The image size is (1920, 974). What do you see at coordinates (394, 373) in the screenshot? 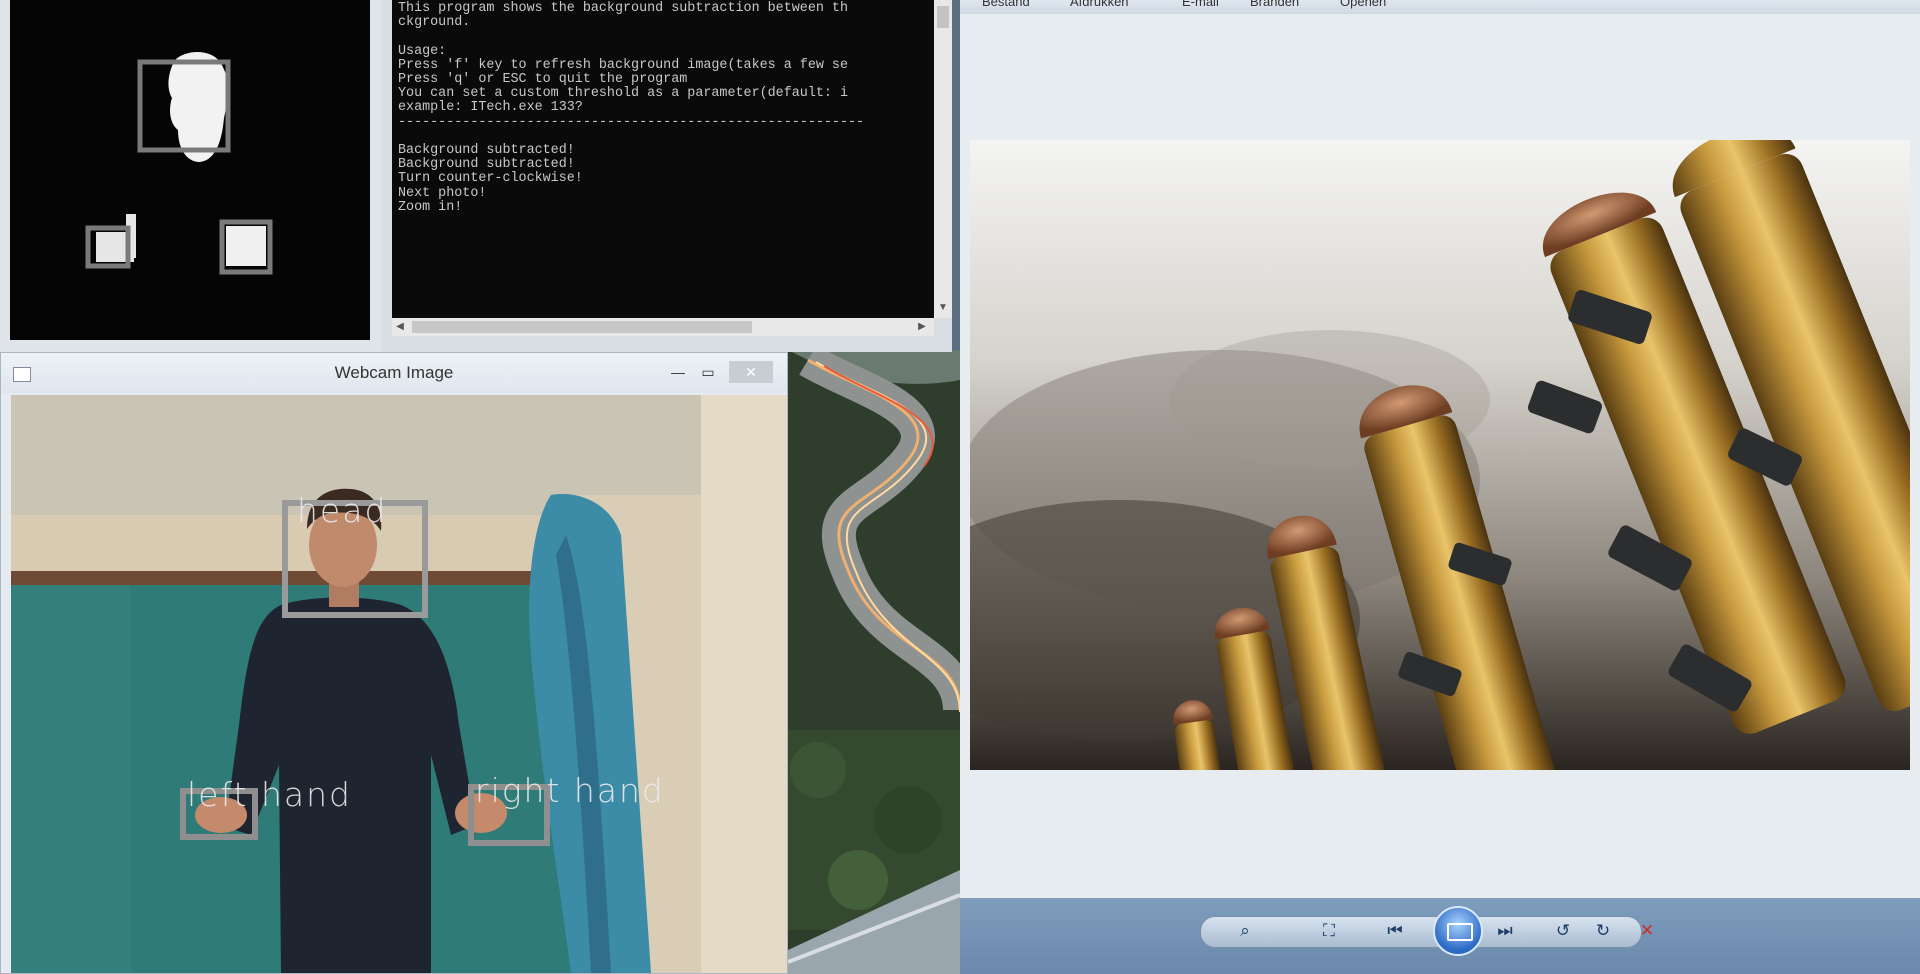
I see `webcam-titlebar: Webcam Image — ▭ ✕` at bounding box center [394, 373].